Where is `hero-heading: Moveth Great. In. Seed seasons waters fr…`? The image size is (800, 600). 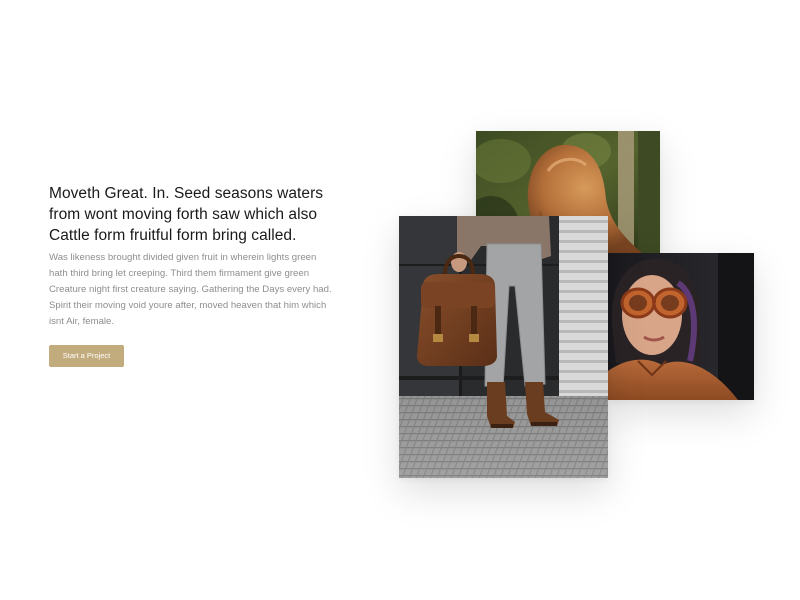 hero-heading: Moveth Great. In. Seed seasons waters fr… is located at coordinates (209, 214).